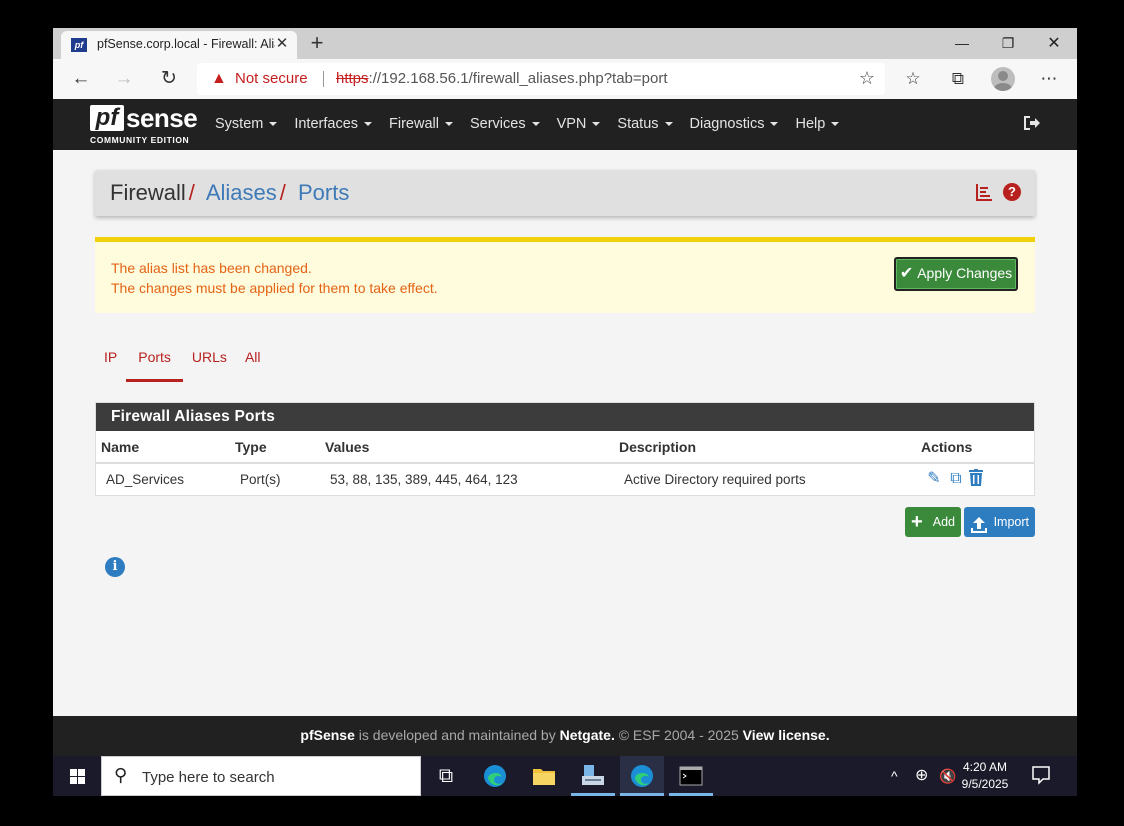 Image resolution: width=1124 pixels, height=826 pixels. Describe the element at coordinates (867, 78) in the screenshot. I see `favorite-star-icon: ☆` at that location.